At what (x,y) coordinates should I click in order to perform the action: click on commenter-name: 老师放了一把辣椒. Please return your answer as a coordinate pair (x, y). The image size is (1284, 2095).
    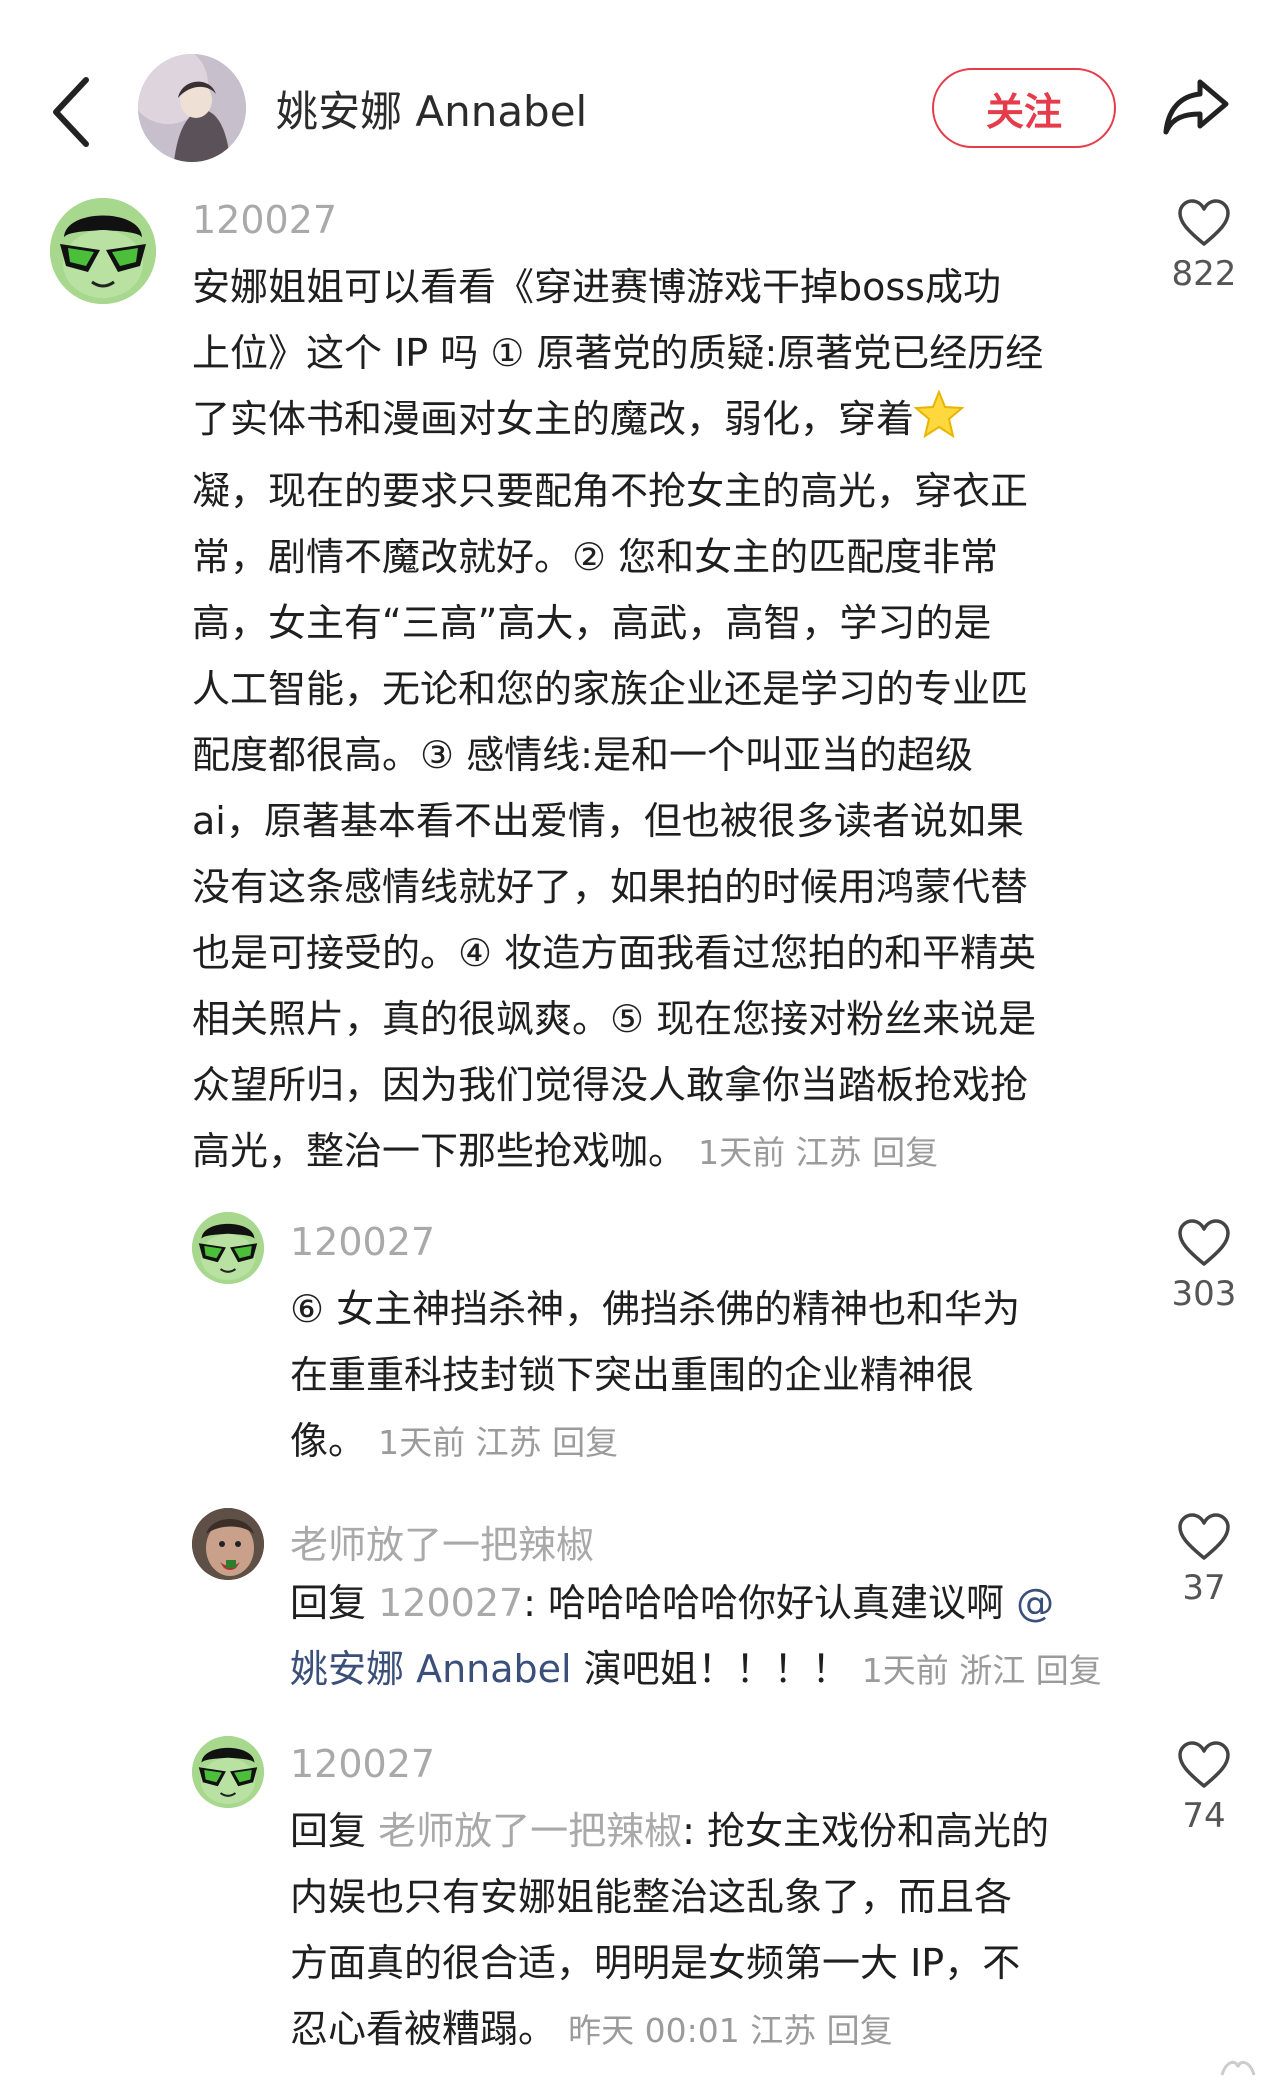
    Looking at the image, I should click on (442, 1541).